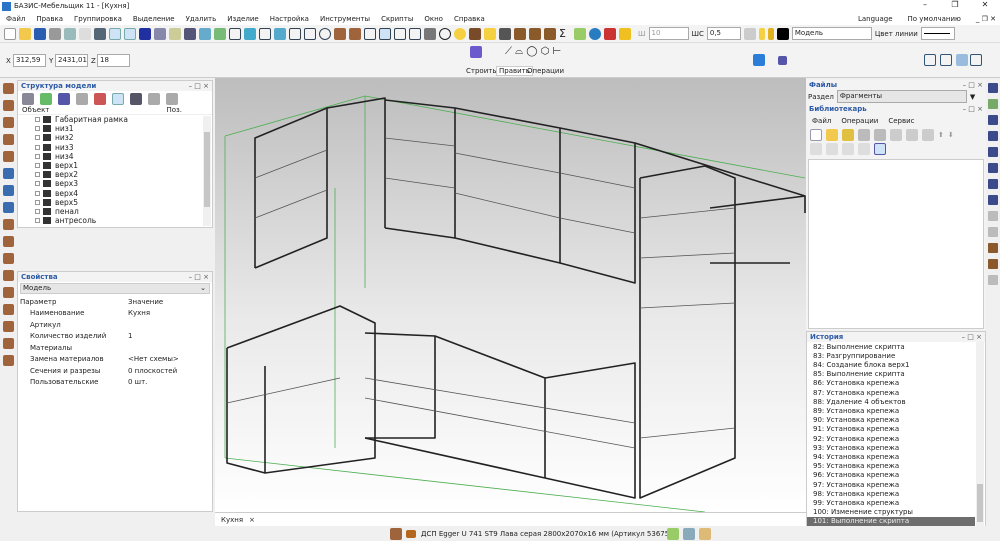  What do you see at coordinates (545, 71) in the screenshot?
I see `tab-operations: Операции` at bounding box center [545, 71].